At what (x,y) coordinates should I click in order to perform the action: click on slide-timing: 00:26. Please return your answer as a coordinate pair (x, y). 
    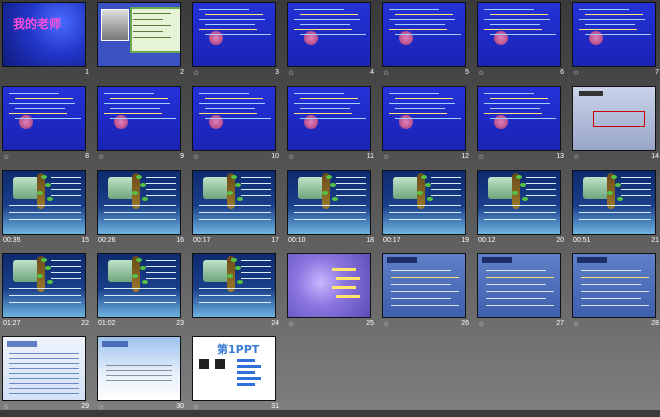
    Looking at the image, I should click on (107, 240).